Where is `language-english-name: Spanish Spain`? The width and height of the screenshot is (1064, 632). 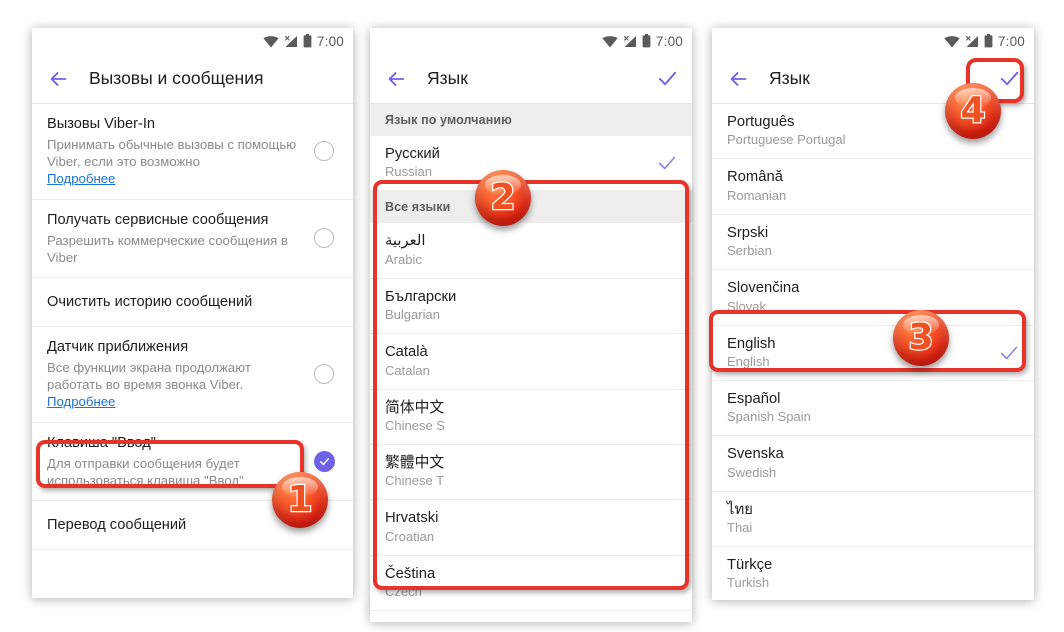 language-english-name: Spanish Spain is located at coordinates (769, 417).